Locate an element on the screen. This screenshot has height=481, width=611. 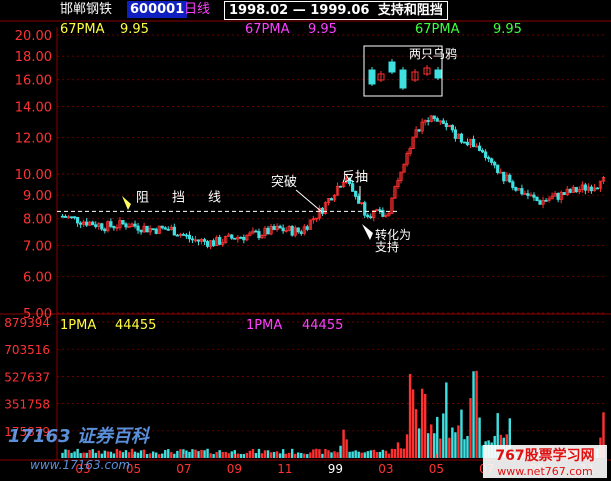
time-tick-label: 05 is located at coordinates (436, 469).